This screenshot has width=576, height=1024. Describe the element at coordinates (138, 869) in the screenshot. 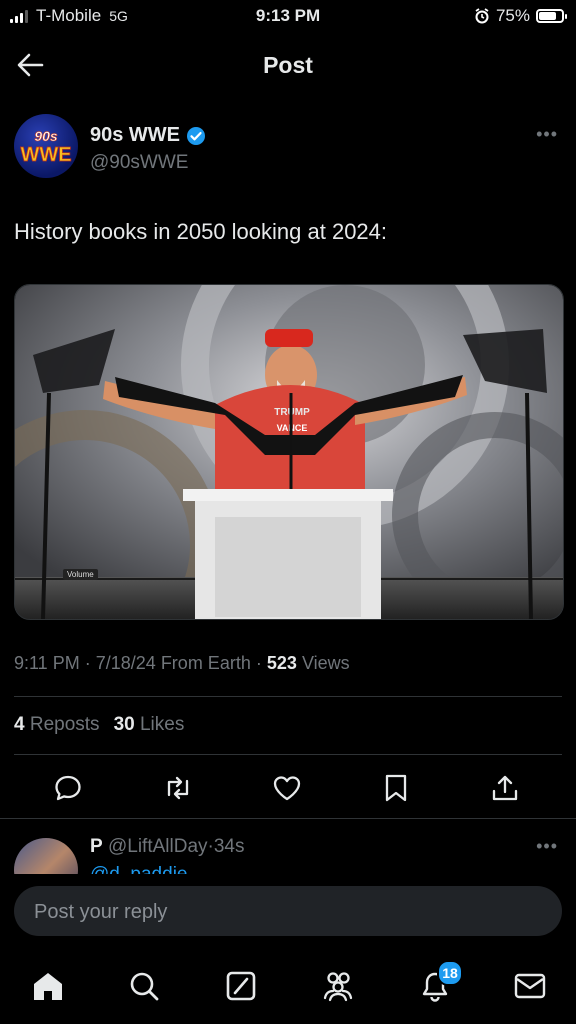

I see `reply-mention: @d_paddie` at that location.